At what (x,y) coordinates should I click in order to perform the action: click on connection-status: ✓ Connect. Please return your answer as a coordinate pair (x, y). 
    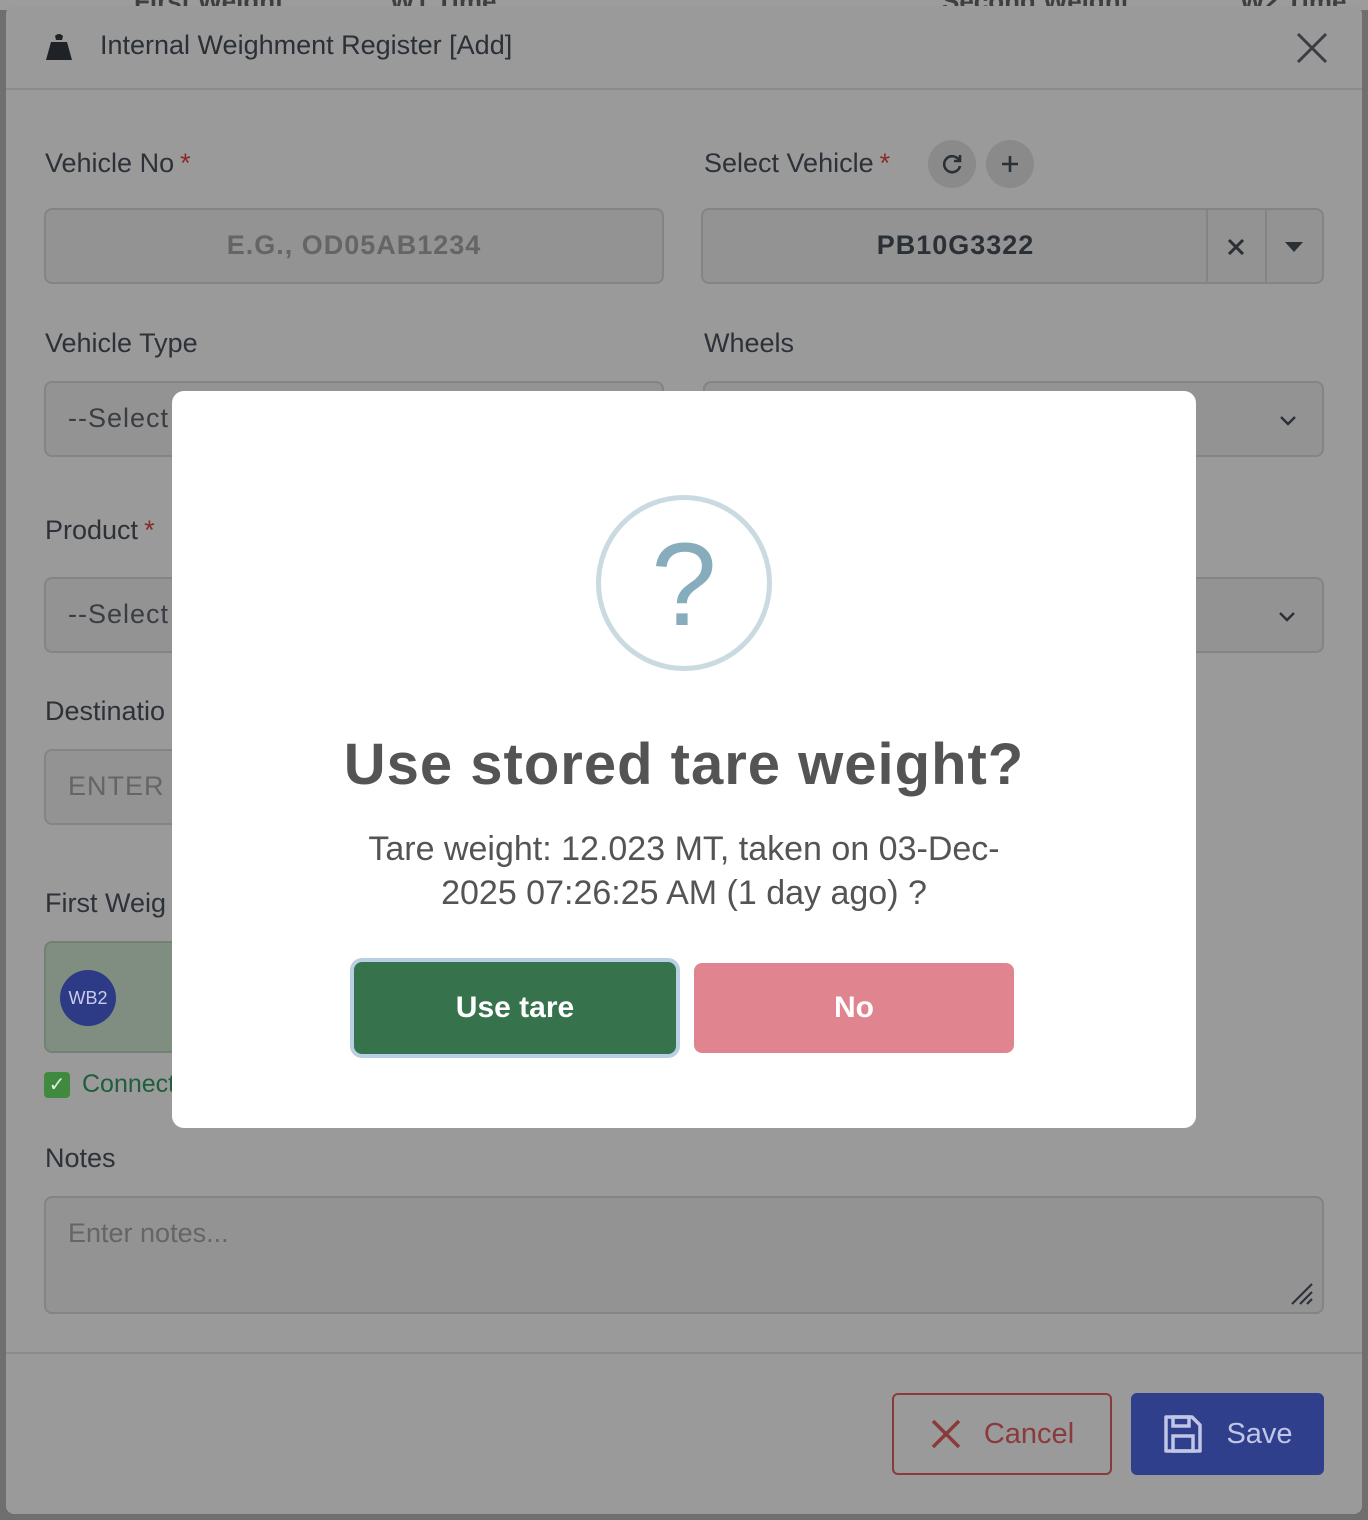
    Looking at the image, I should click on (109, 1084).